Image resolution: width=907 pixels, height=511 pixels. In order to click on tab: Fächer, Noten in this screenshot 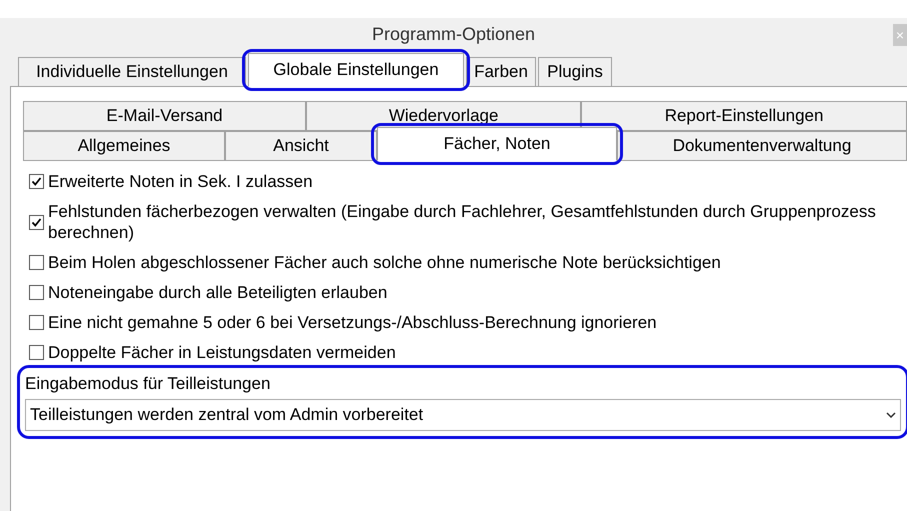, I will do `click(497, 144)`.